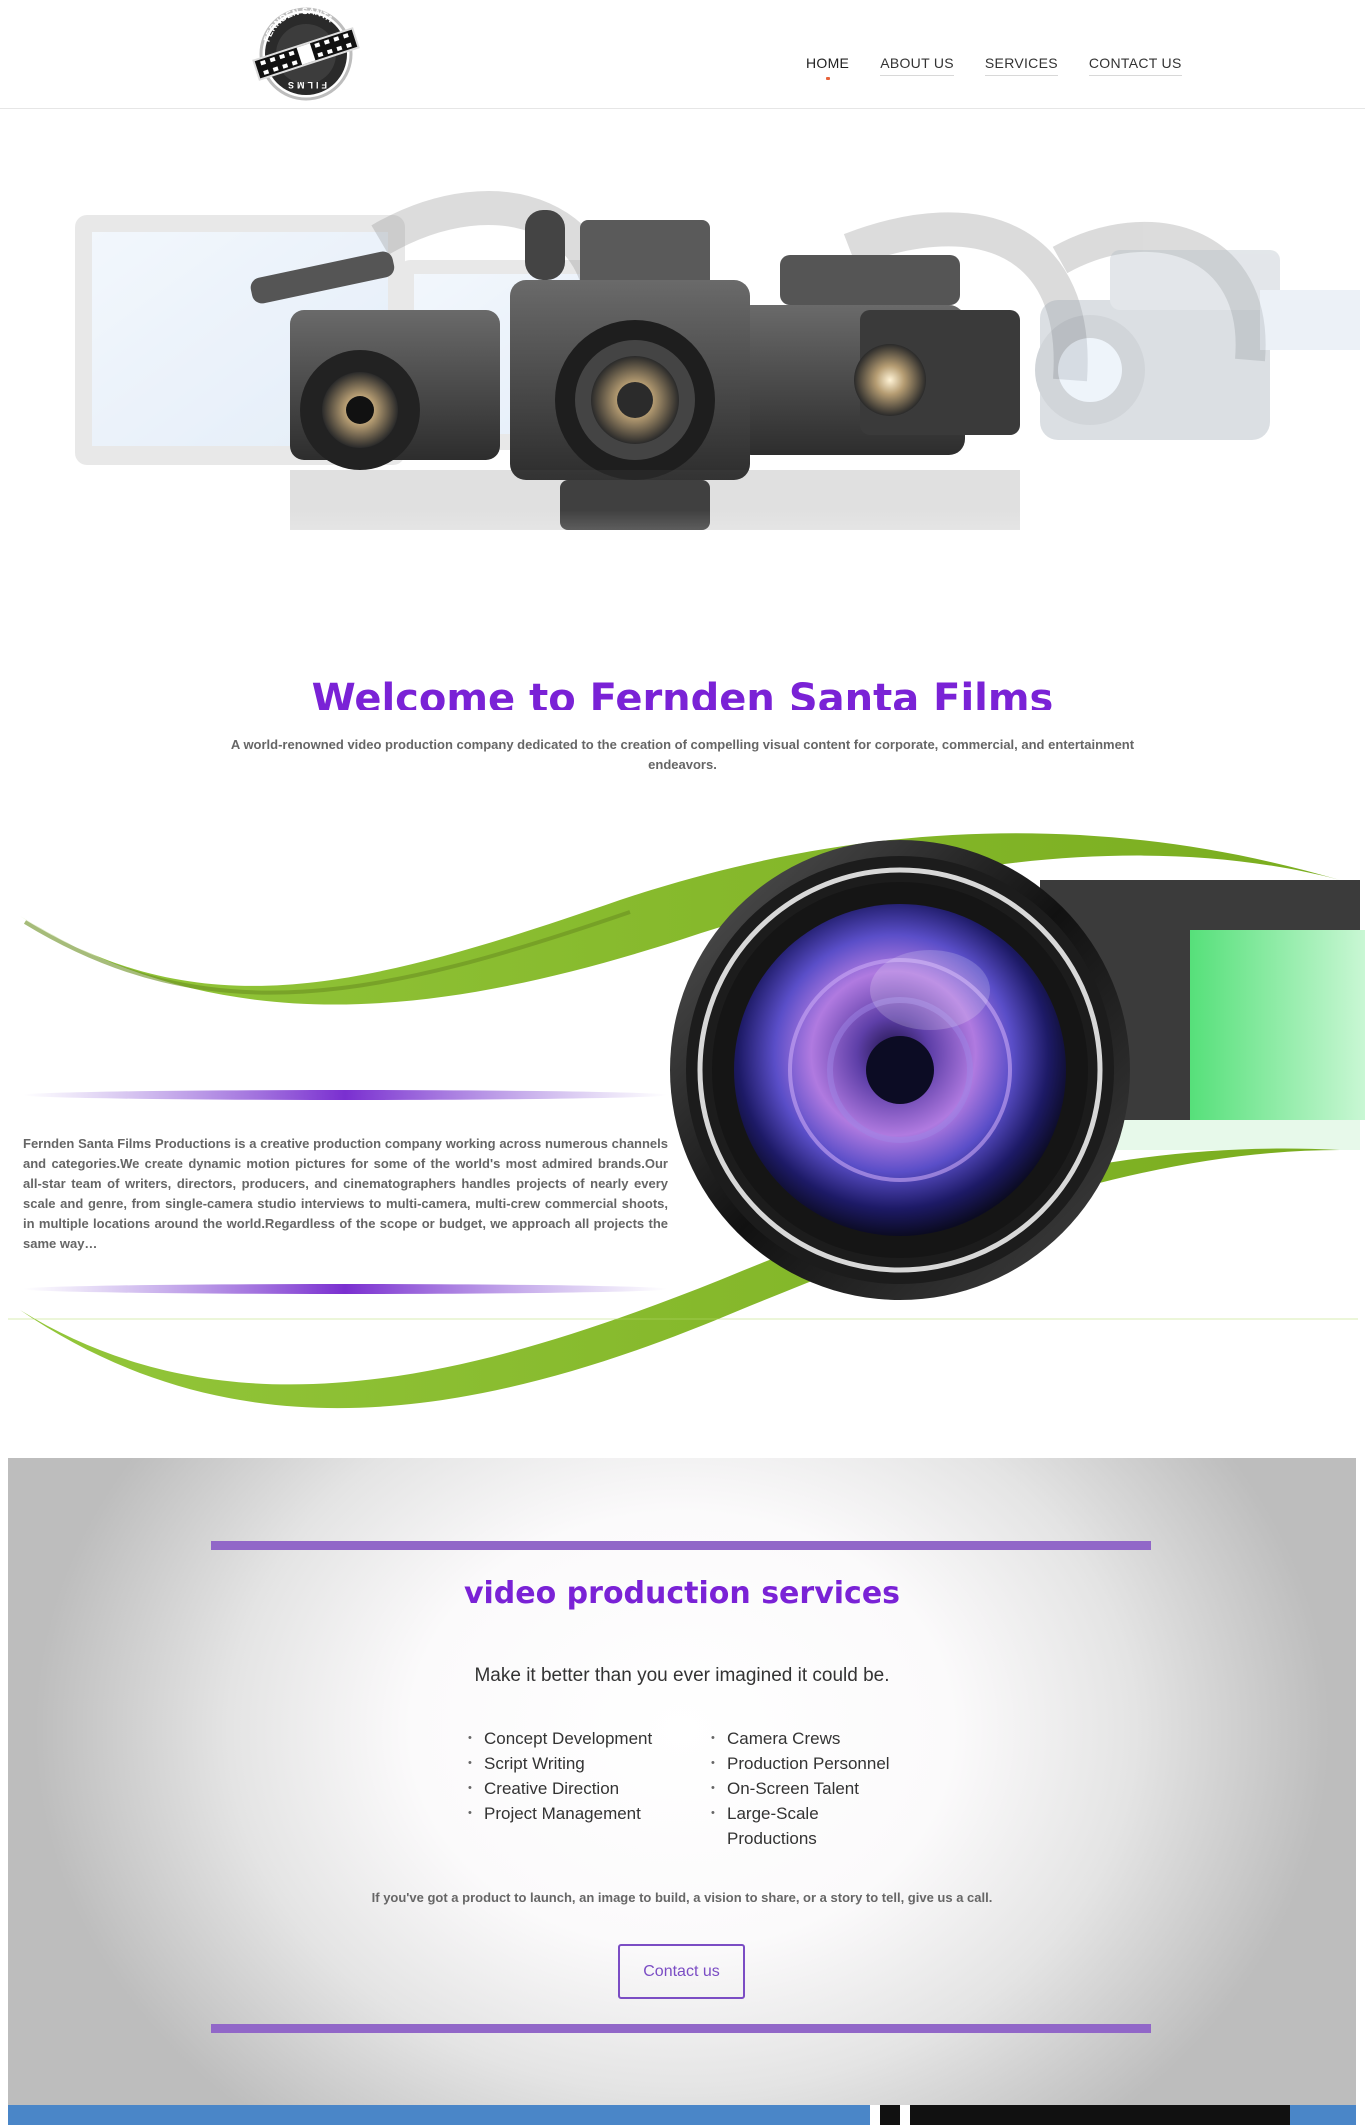  I want to click on logo-text-bottom: FILMS, so click(306, 85).